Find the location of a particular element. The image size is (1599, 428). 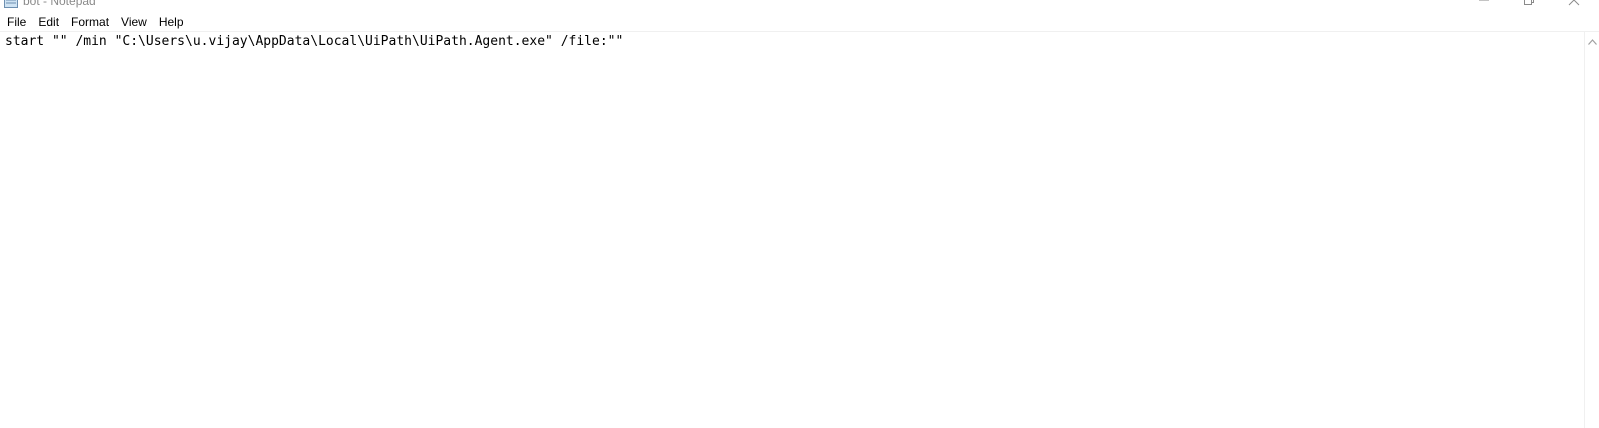

close-icon is located at coordinates (1574, 3).